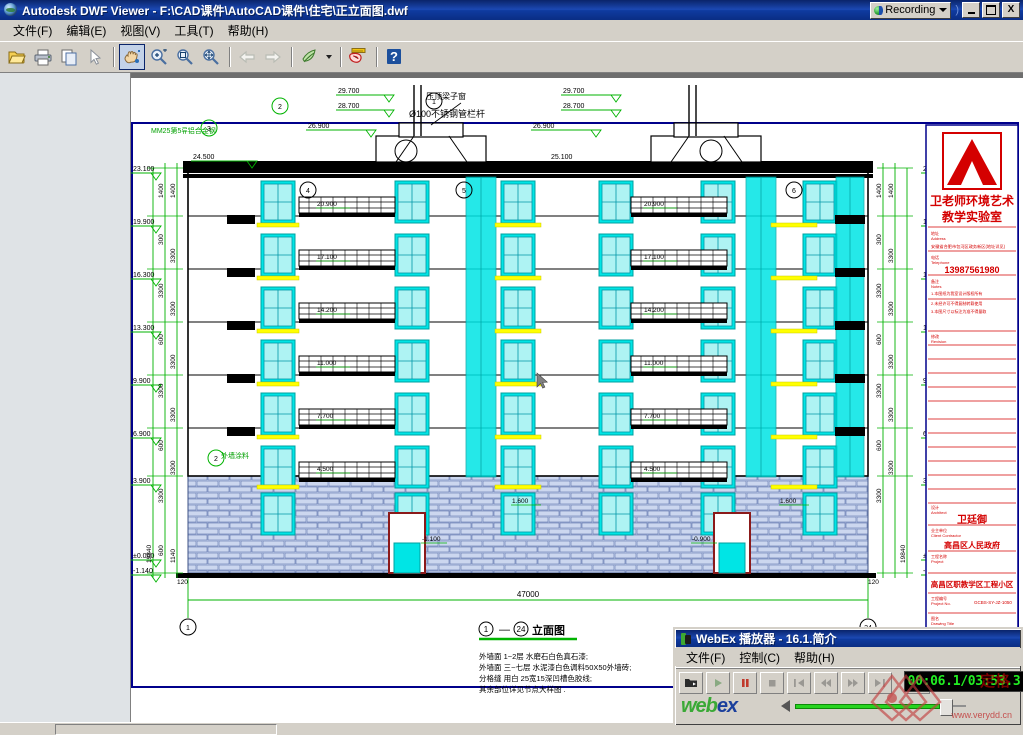  What do you see at coordinates (182, 582) in the screenshot?
I see `edge-dim: 120` at bounding box center [182, 582].